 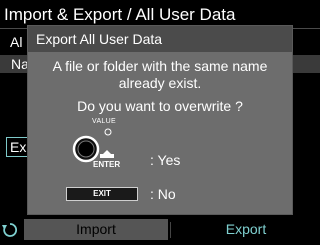 I want to click on import-button: Import, so click(x=96, y=229).